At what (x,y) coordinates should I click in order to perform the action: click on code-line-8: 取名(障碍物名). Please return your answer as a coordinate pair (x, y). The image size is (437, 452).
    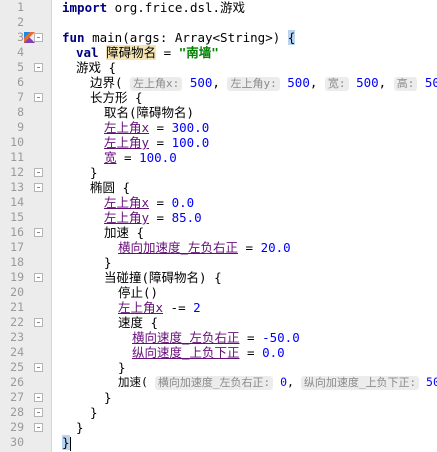
    Looking at the image, I should click on (149, 112).